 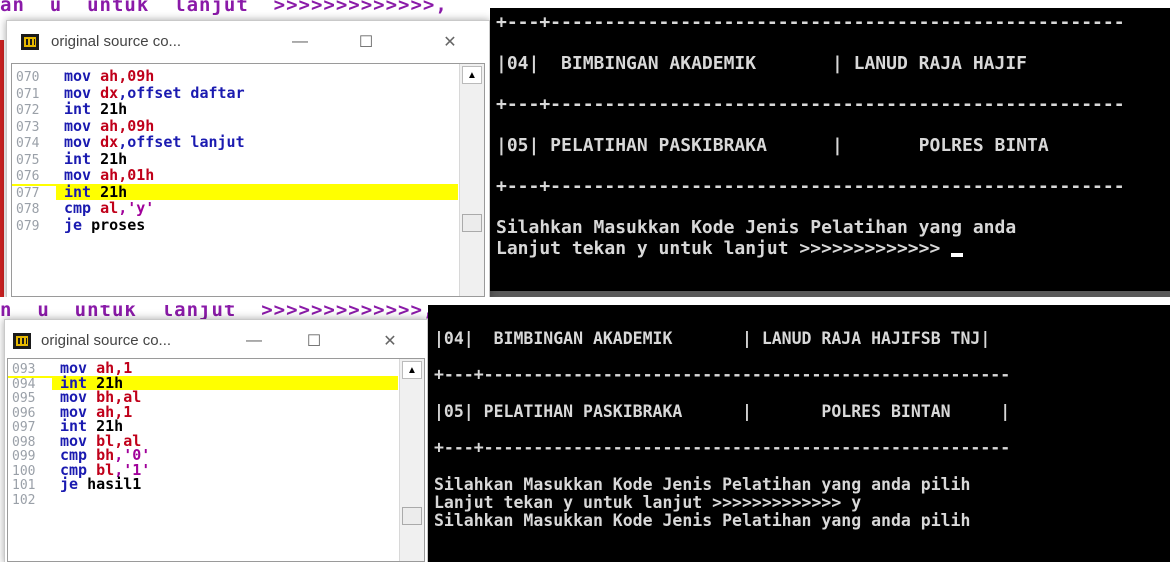 I want to click on code-text: je hasil1, so click(x=101, y=484).